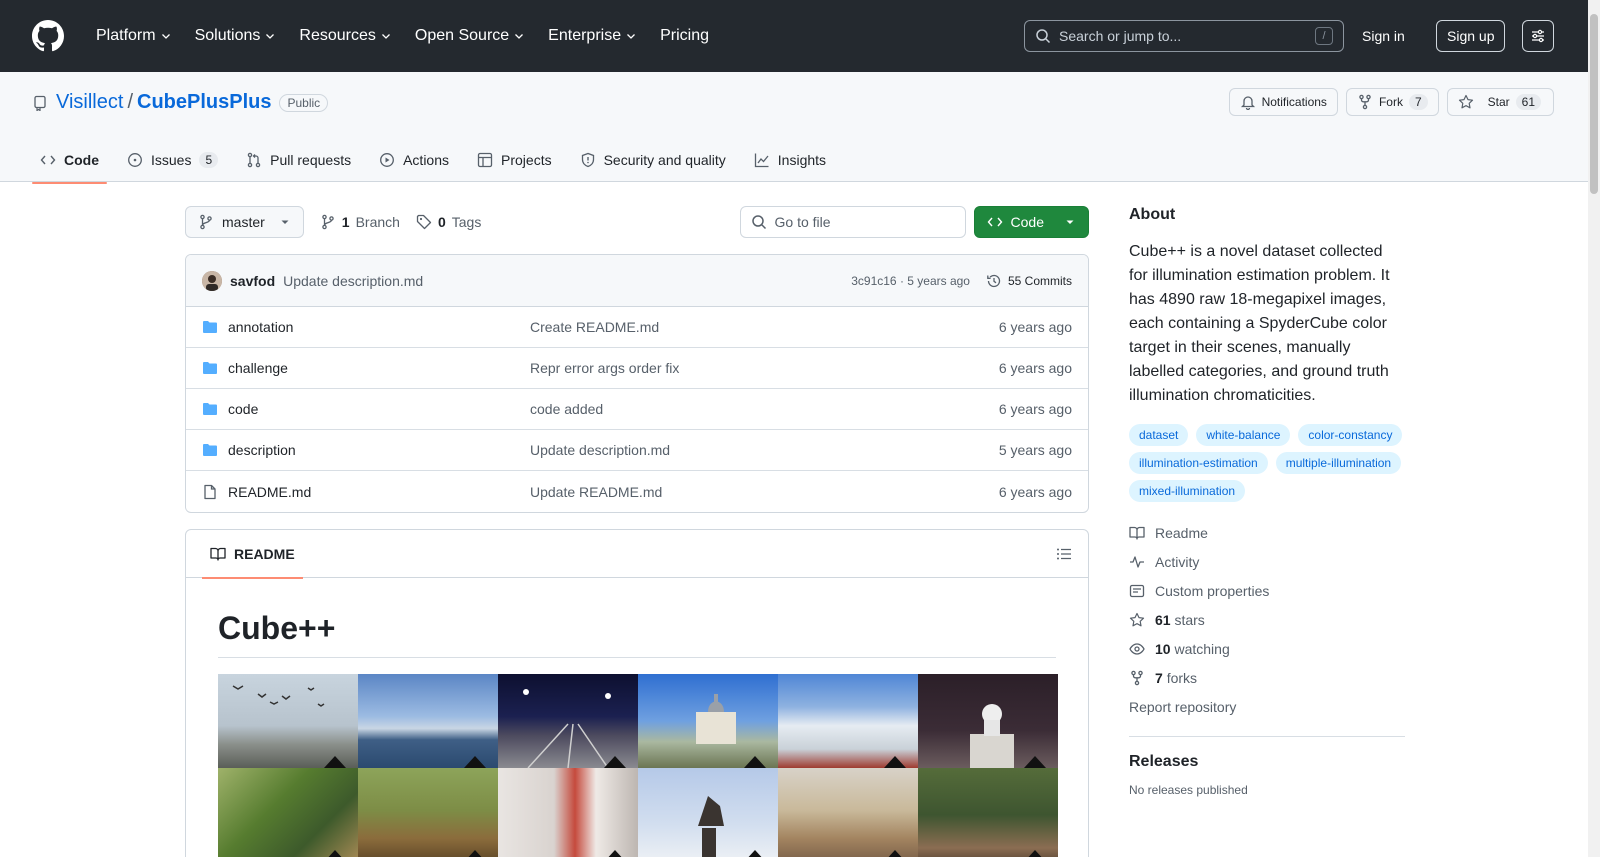 Image resolution: width=1600 pixels, height=857 pixels. Describe the element at coordinates (262, 450) in the screenshot. I see `file-name-link: description` at that location.